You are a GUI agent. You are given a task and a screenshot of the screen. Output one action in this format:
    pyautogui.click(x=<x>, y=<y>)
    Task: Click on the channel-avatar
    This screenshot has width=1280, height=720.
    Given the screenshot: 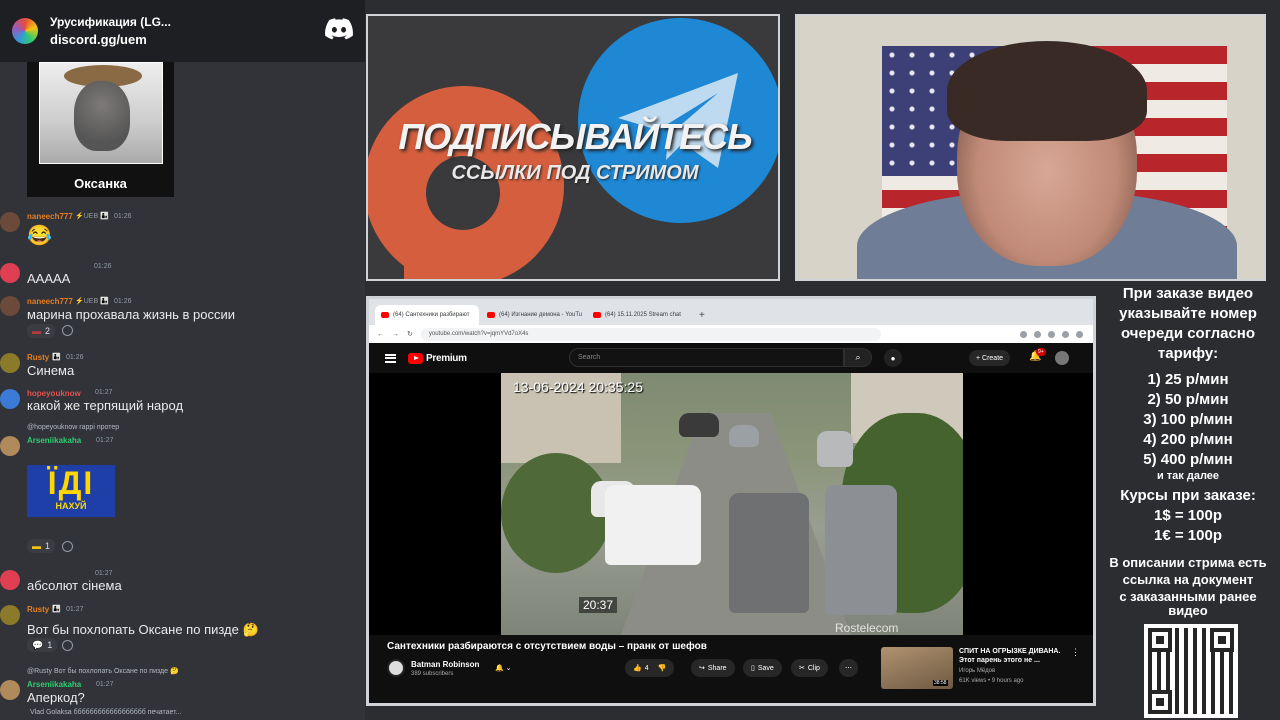 What is the action you would take?
    pyautogui.click(x=396, y=668)
    